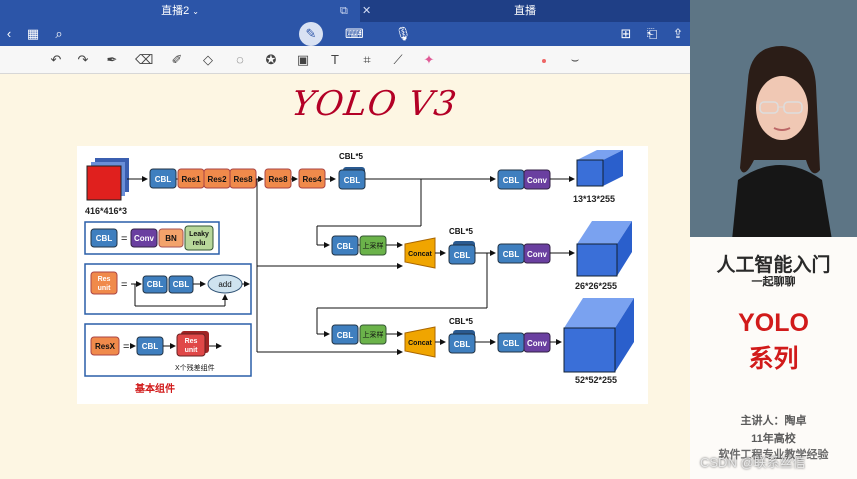 The width and height of the screenshot is (857, 479). Describe the element at coordinates (626, 34) in the screenshot. I see `add-page-icon: ⊞` at that location.